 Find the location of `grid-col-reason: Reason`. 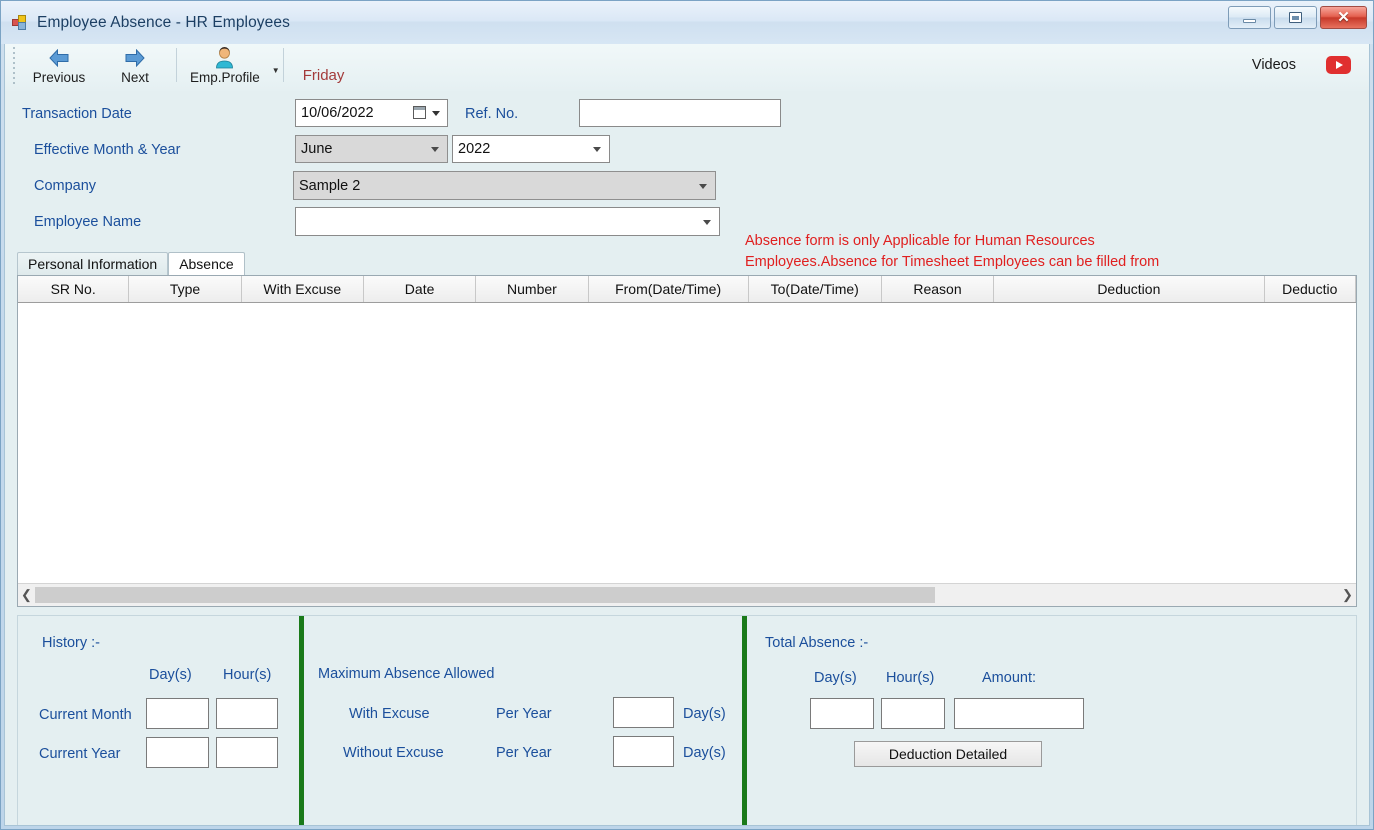

grid-col-reason: Reason is located at coordinates (938, 289).